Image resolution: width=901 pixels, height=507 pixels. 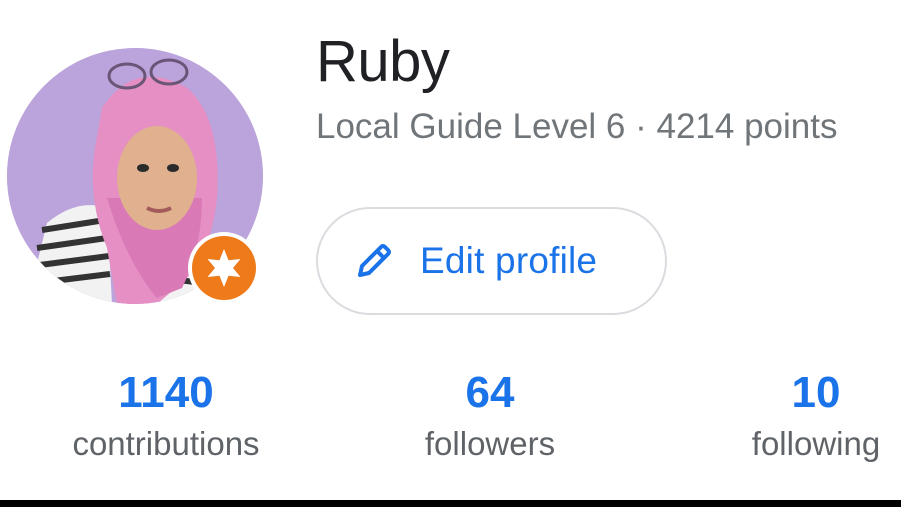 I want to click on contributions-count: 1140, so click(x=166, y=392).